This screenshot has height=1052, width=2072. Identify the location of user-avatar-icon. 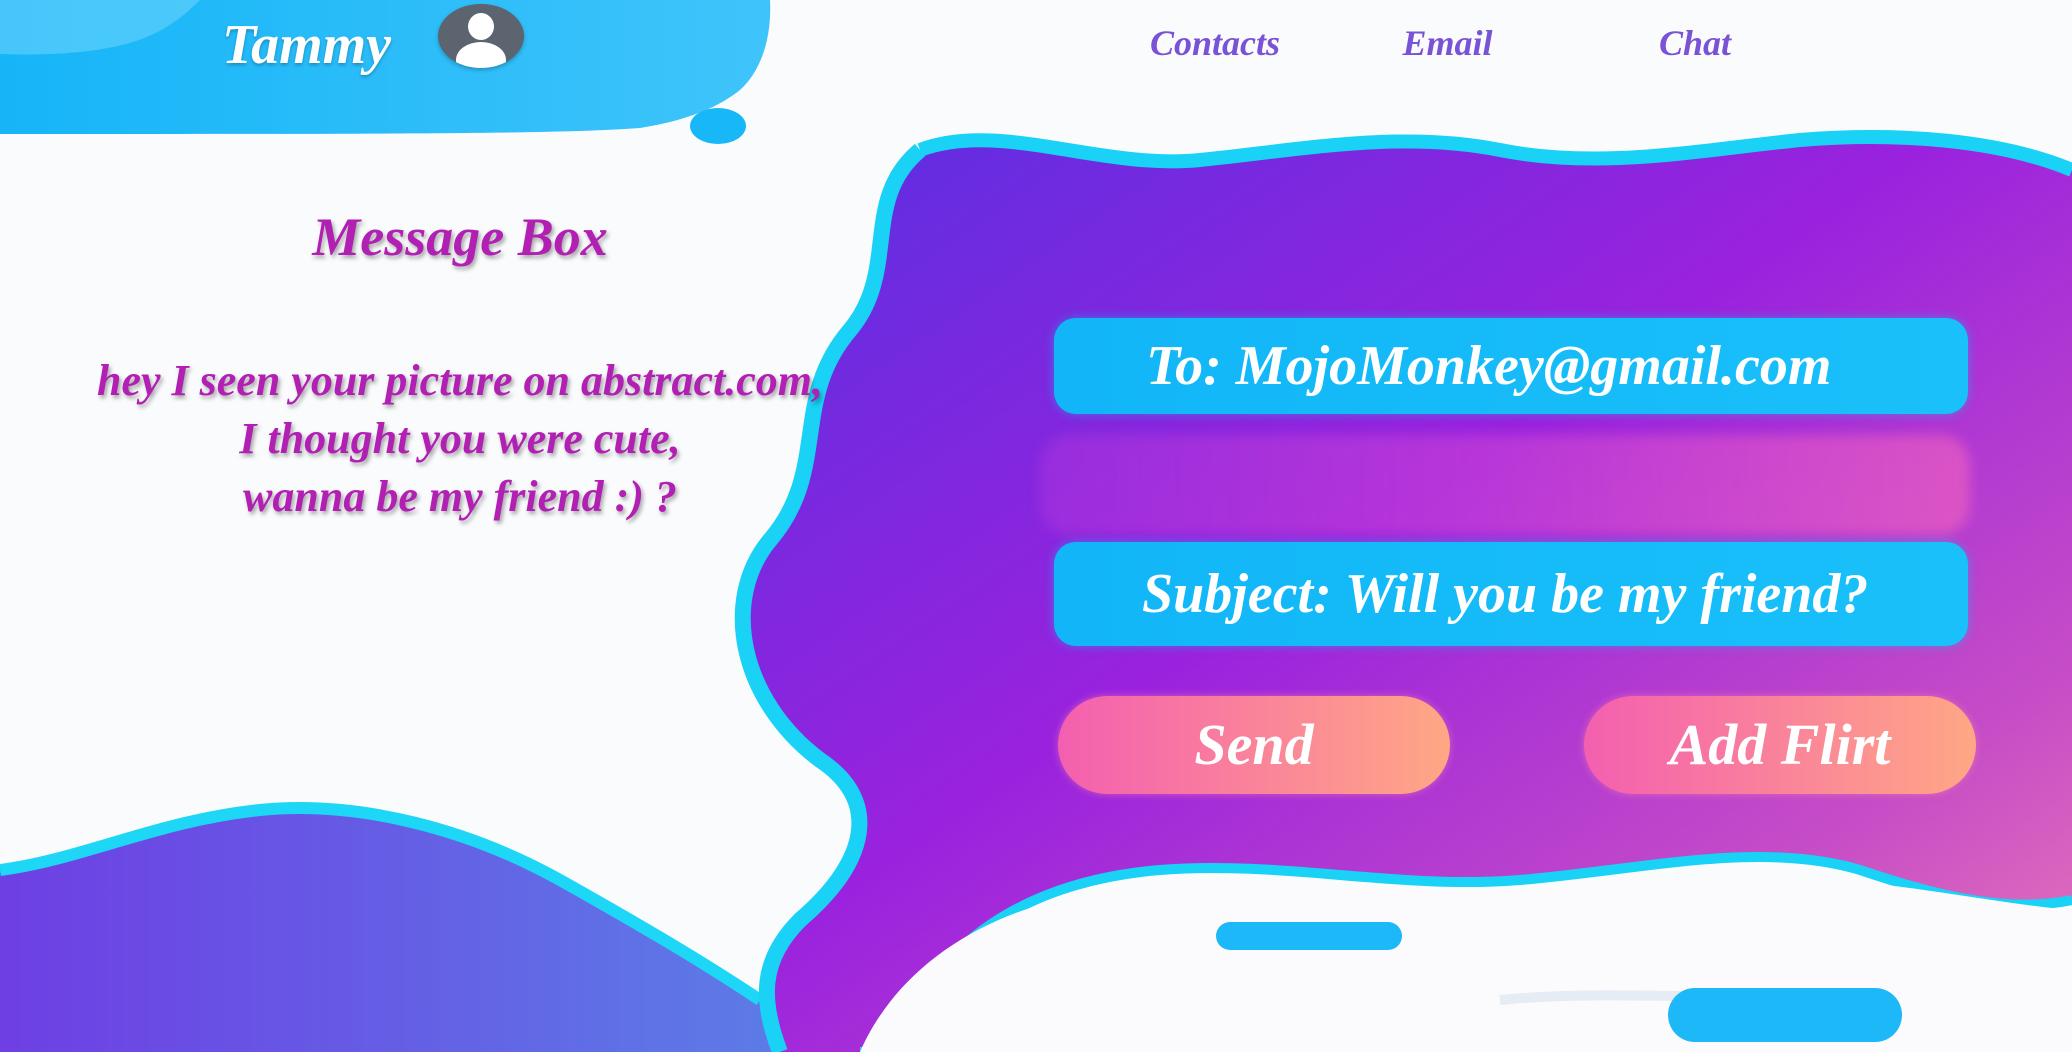
(481, 36).